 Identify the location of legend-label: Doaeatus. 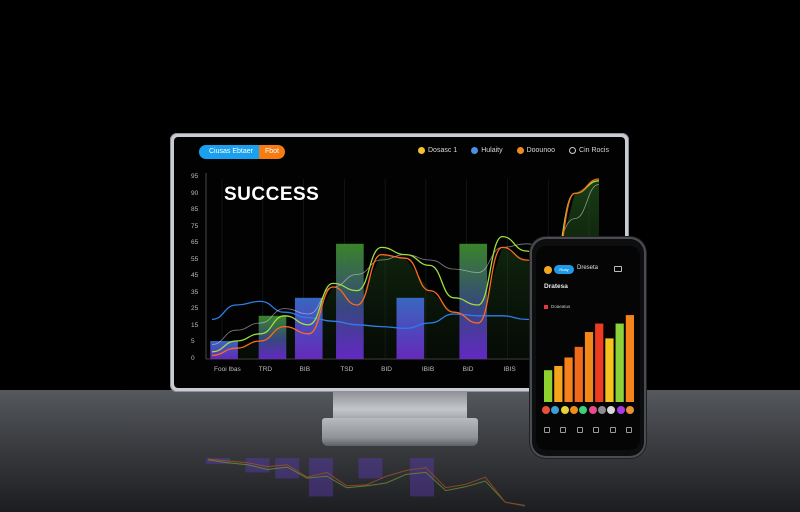
(561, 306).